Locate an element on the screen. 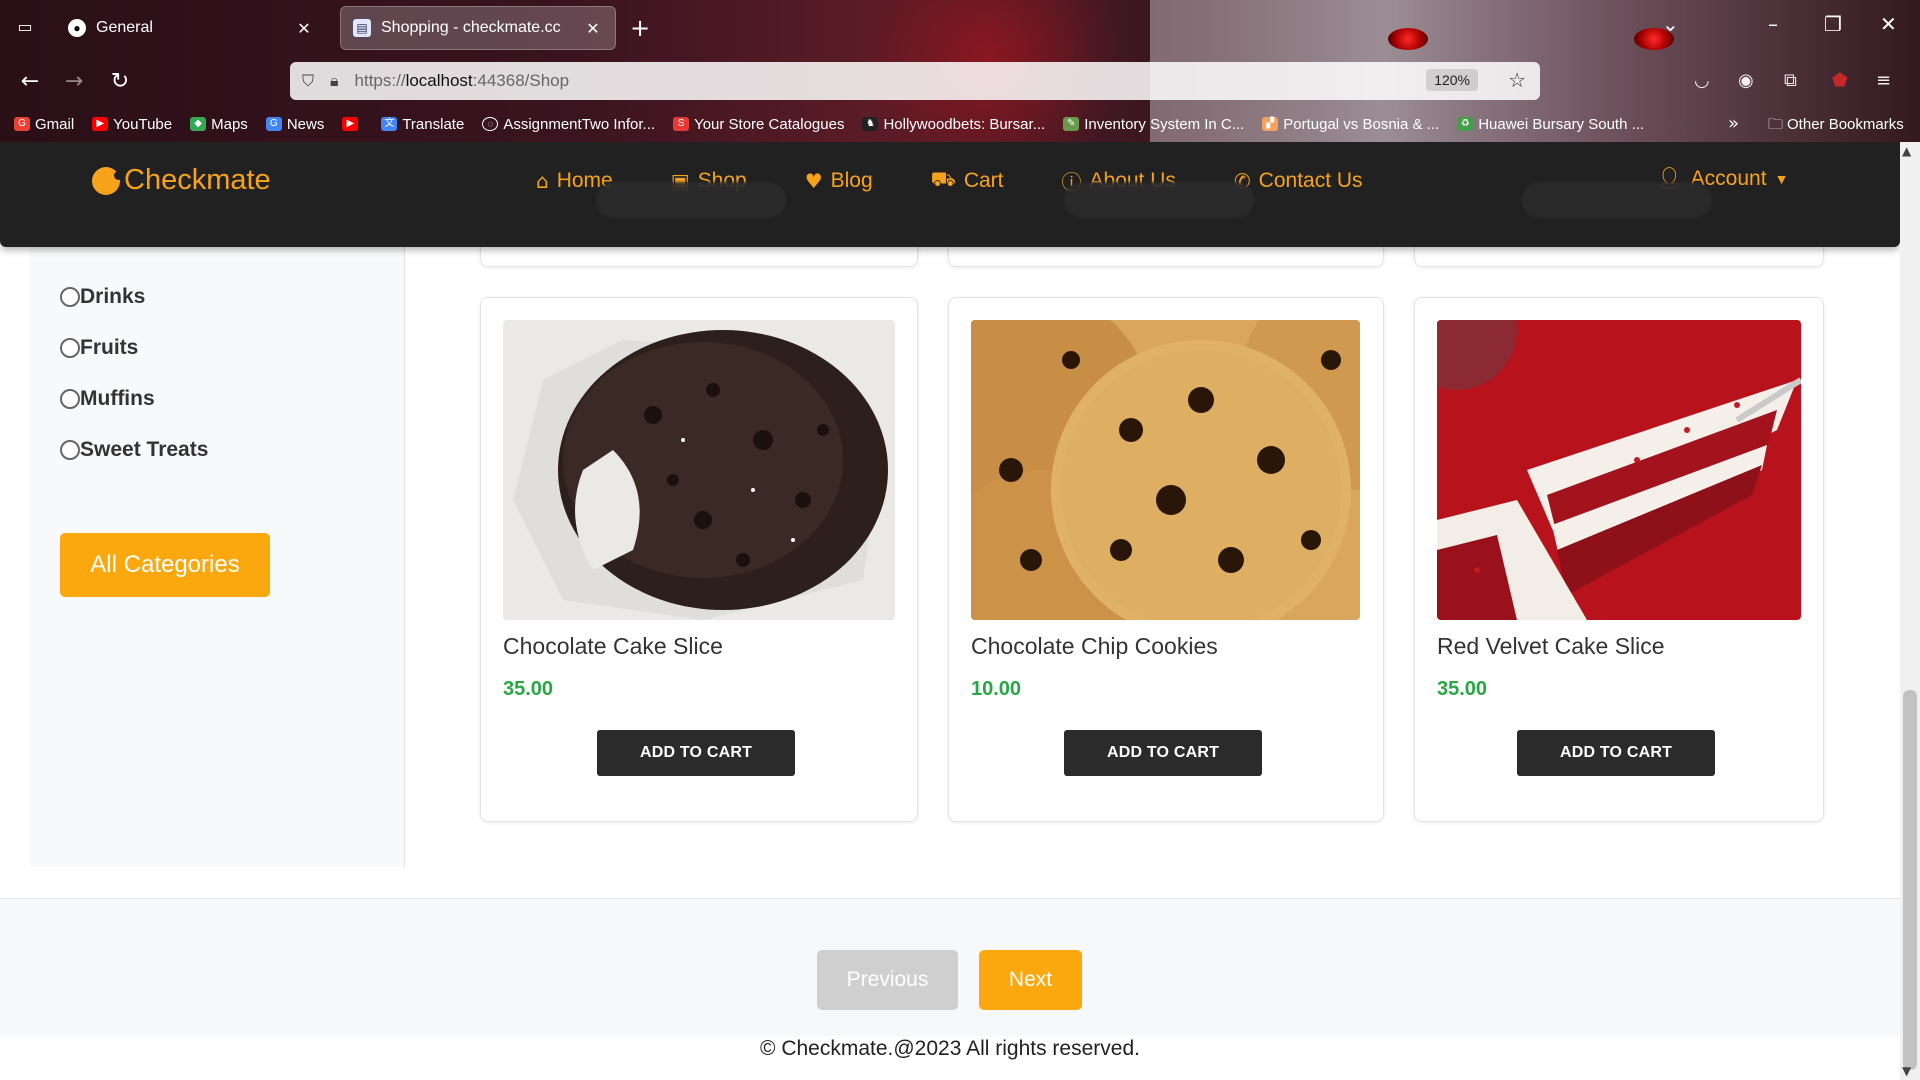 This screenshot has height=1080, width=1920. other-bookmarks: 🗀︎ Other Bookmarks is located at coordinates (1836, 126).